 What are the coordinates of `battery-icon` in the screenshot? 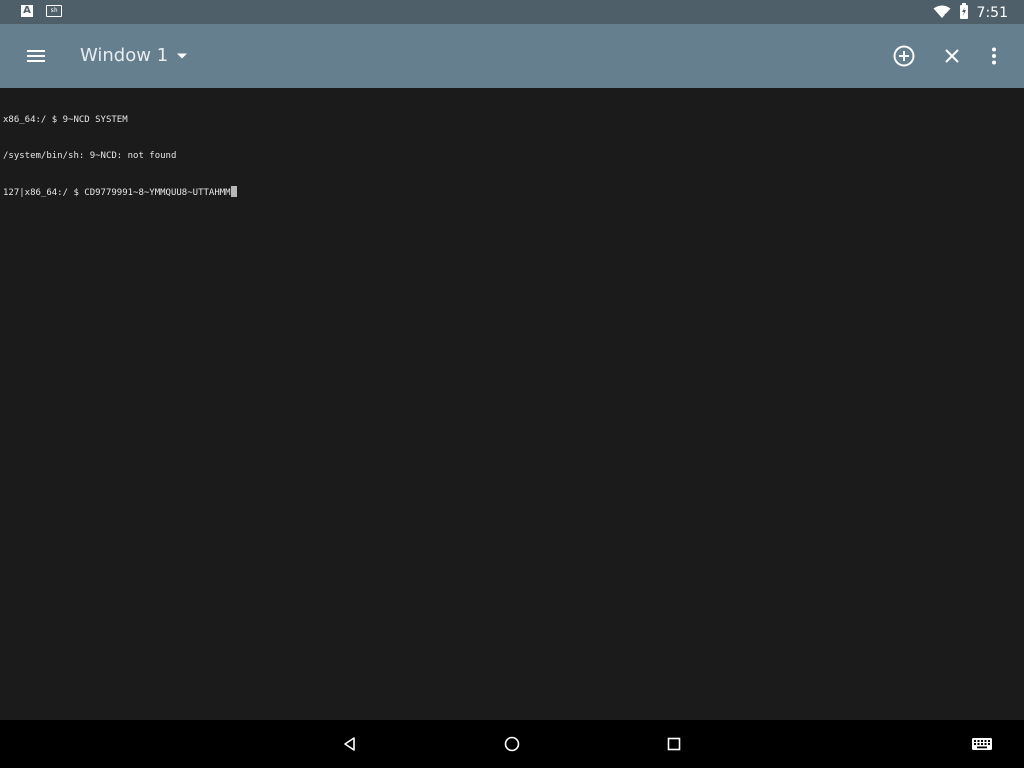 It's located at (964, 13).